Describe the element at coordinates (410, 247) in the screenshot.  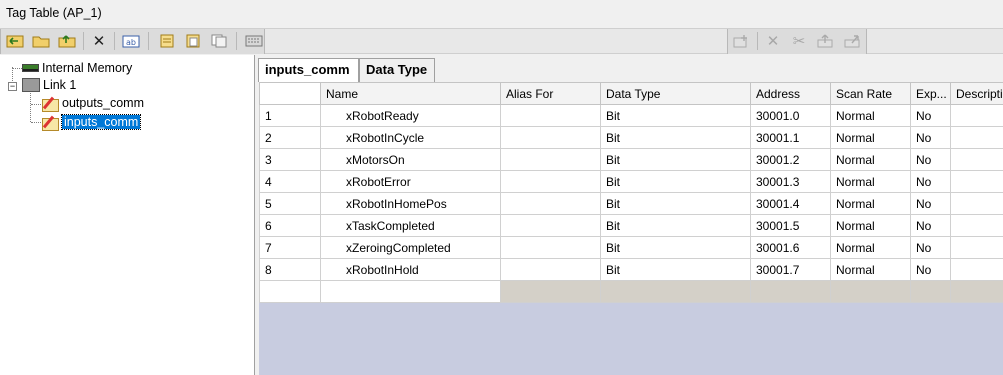
I see `tag-name-cell: xZeroingCompleted` at that location.